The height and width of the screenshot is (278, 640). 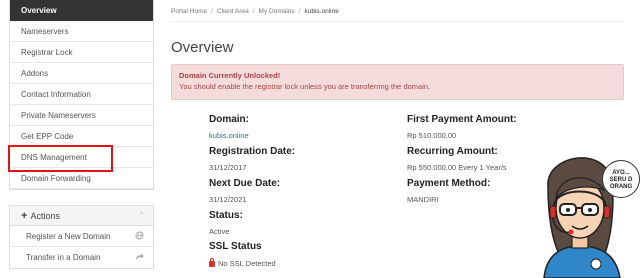 I want to click on sidebar-item-overview: Overview, so click(x=81, y=10).